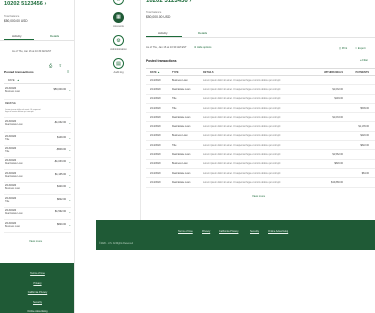  What do you see at coordinates (206, 231) in the screenshot?
I see `footer-privacy-link: Privacy` at bounding box center [206, 231].